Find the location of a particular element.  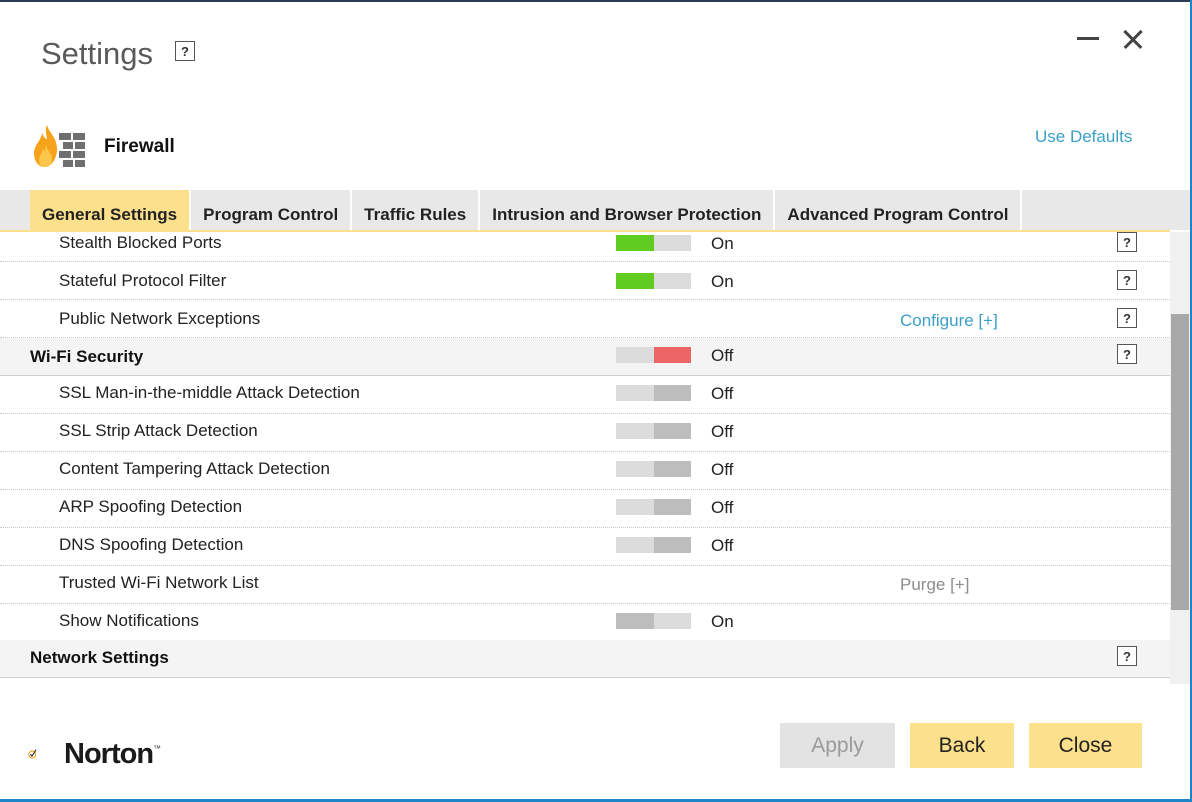

setting-row-content-tampering-detection: Content Tampering Attack Detection Off is located at coordinates (585, 471).